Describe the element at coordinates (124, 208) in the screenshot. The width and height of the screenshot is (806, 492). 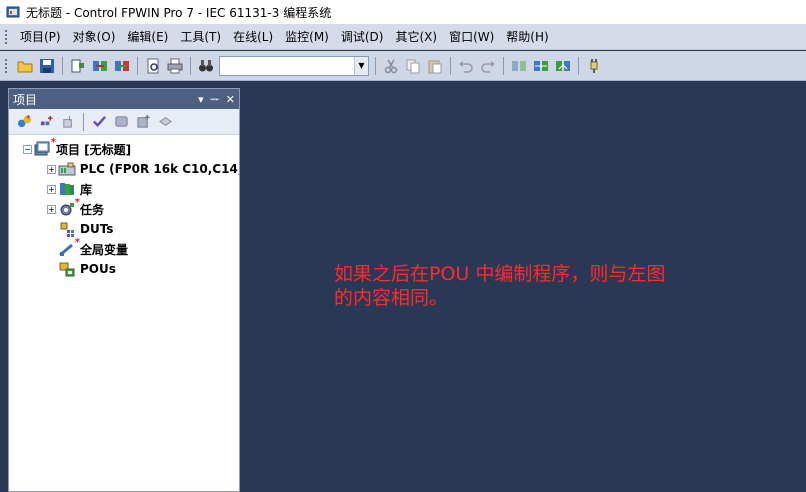
I see `tree-node-tasks: + * 任务` at that location.